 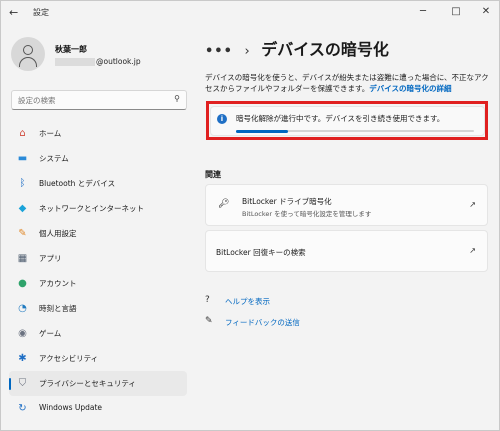 What do you see at coordinates (16, 13) in the screenshot?
I see `arrow-left-icon: ←` at bounding box center [16, 13].